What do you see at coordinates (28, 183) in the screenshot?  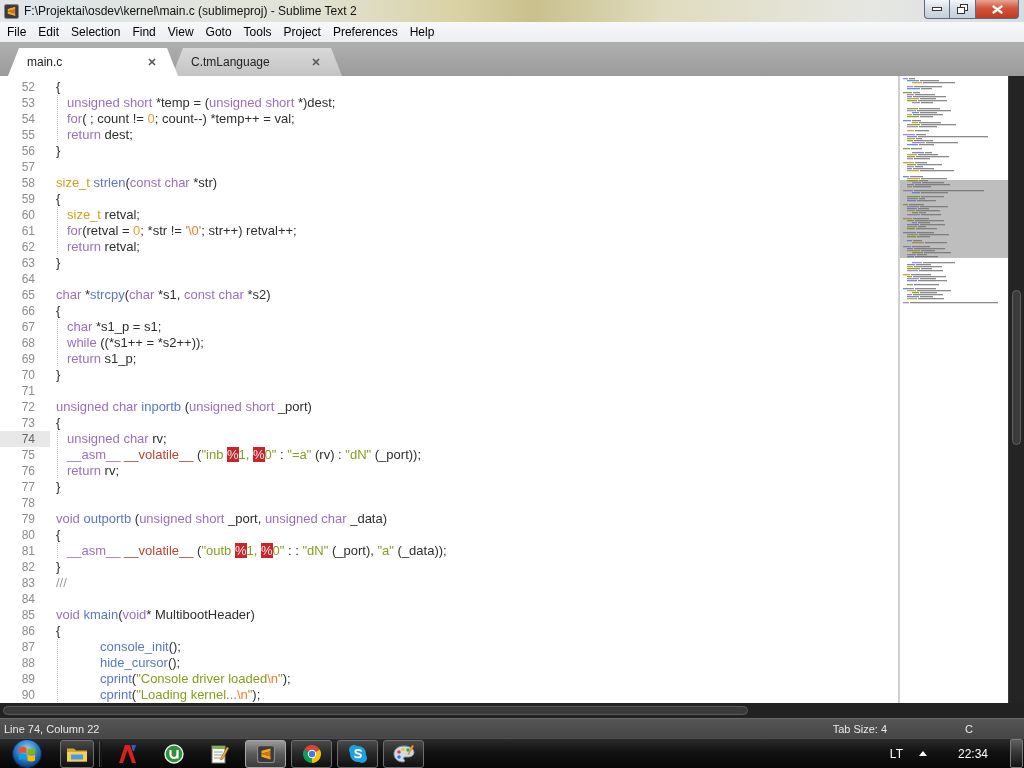 I see `line-number: 58` at bounding box center [28, 183].